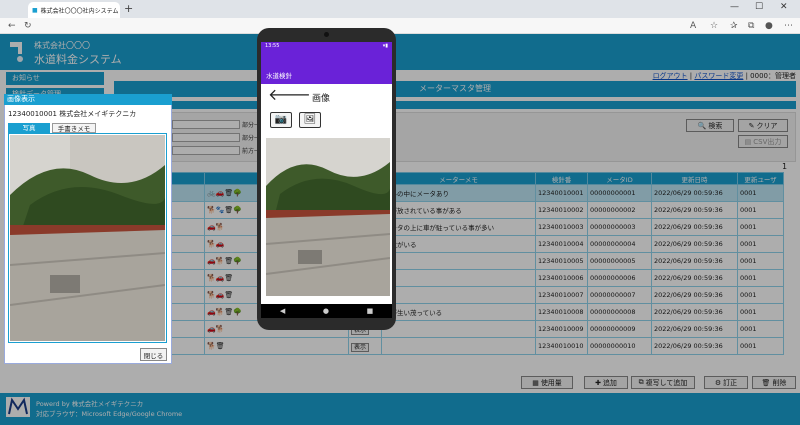 The height and width of the screenshot is (425, 800). I want to click on phone-app-title: 水道検針, so click(279, 76).